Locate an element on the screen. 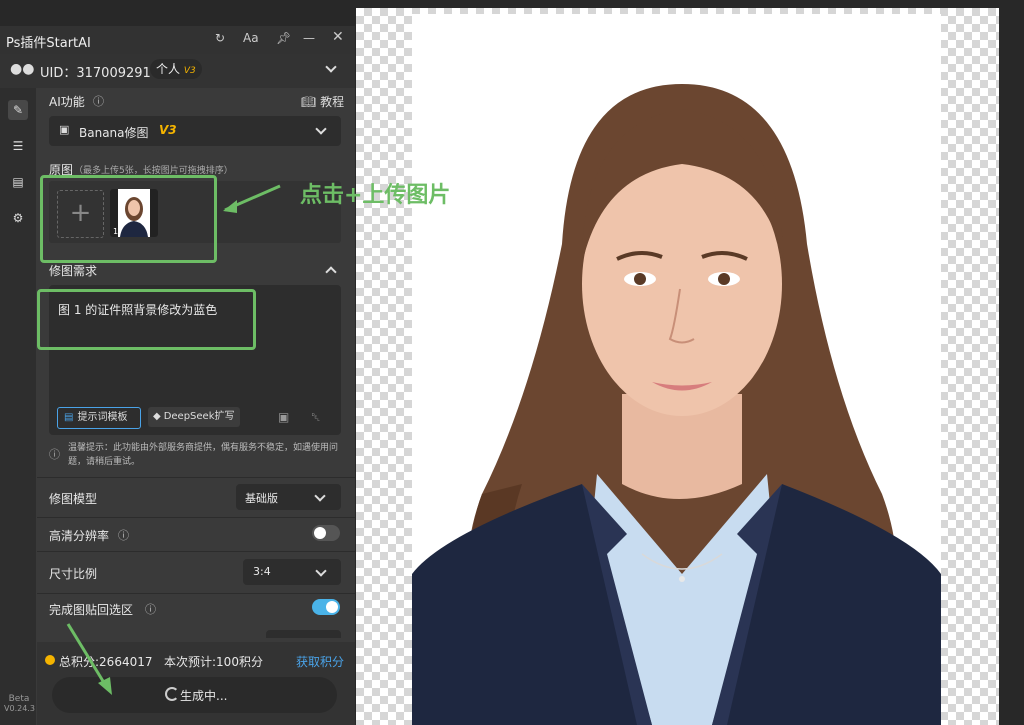 The image size is (1024, 725). close-icon: ✕ is located at coordinates (338, 37).